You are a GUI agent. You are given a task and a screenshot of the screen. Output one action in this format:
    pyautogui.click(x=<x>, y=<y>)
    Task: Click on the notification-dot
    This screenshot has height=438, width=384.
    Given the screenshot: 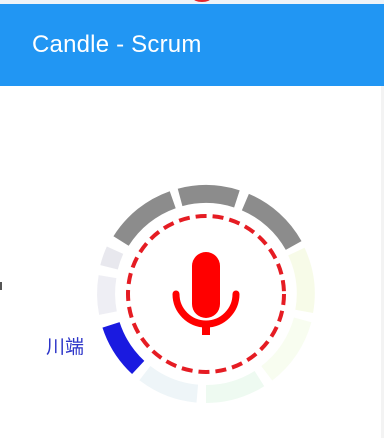 What is the action you would take?
    pyautogui.click(x=202, y=1)
    